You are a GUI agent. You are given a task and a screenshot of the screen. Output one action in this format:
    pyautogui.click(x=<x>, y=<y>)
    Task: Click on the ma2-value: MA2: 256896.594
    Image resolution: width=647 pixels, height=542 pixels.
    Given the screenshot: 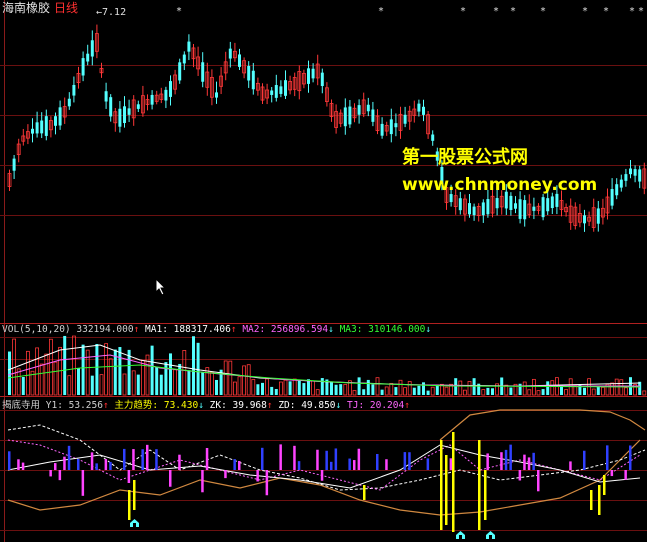 What is the action you would take?
    pyautogui.click(x=285, y=329)
    